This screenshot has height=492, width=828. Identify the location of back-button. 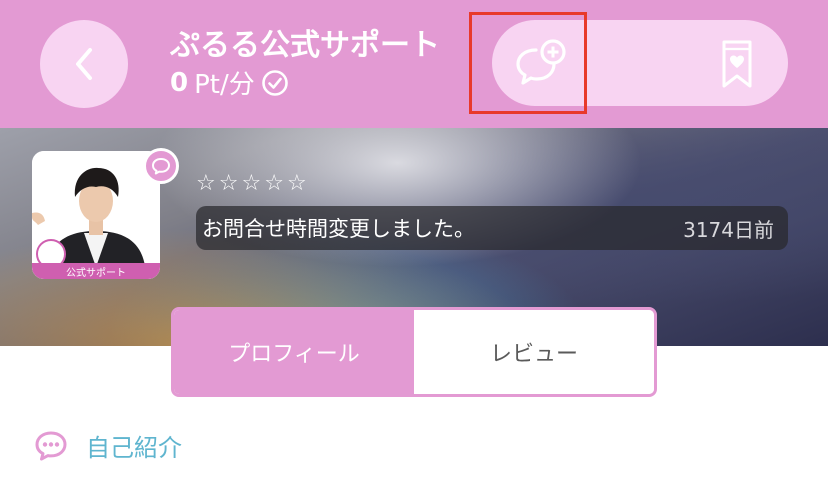
(84, 64).